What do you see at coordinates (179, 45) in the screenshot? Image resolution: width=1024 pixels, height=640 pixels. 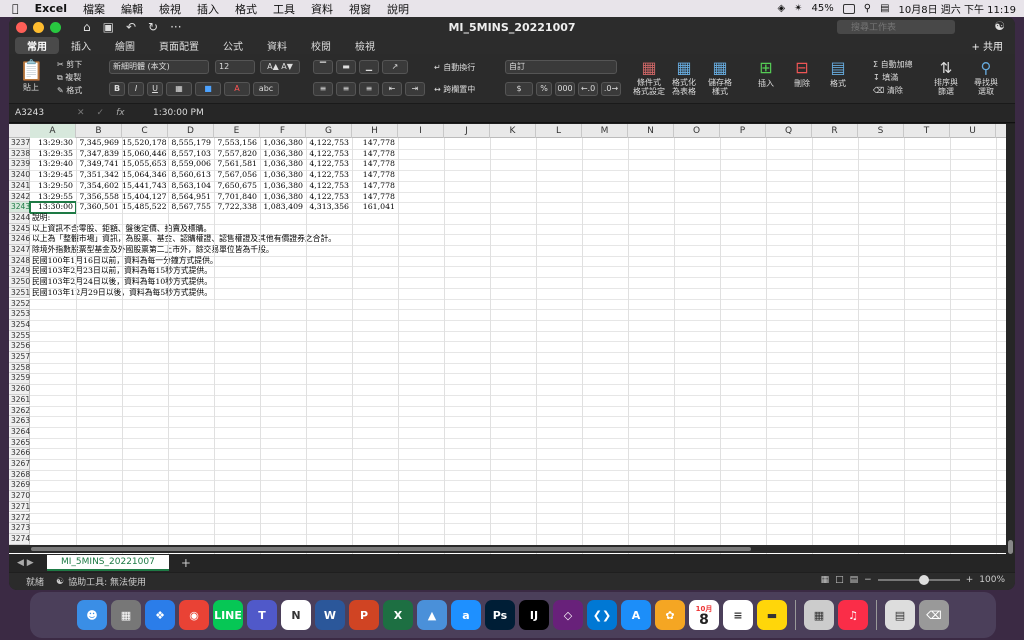 I see `tab-page-layout: 頁面配置` at bounding box center [179, 45].